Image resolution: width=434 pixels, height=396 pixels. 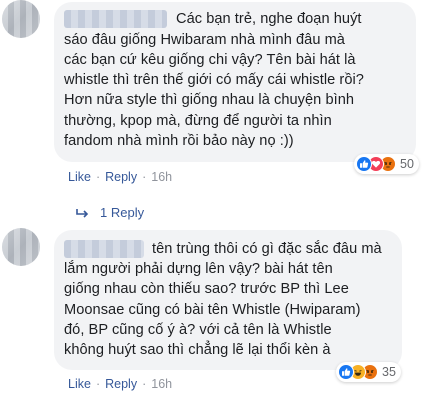 I want to click on replies-count-label: 1 Reply, so click(x=122, y=212).